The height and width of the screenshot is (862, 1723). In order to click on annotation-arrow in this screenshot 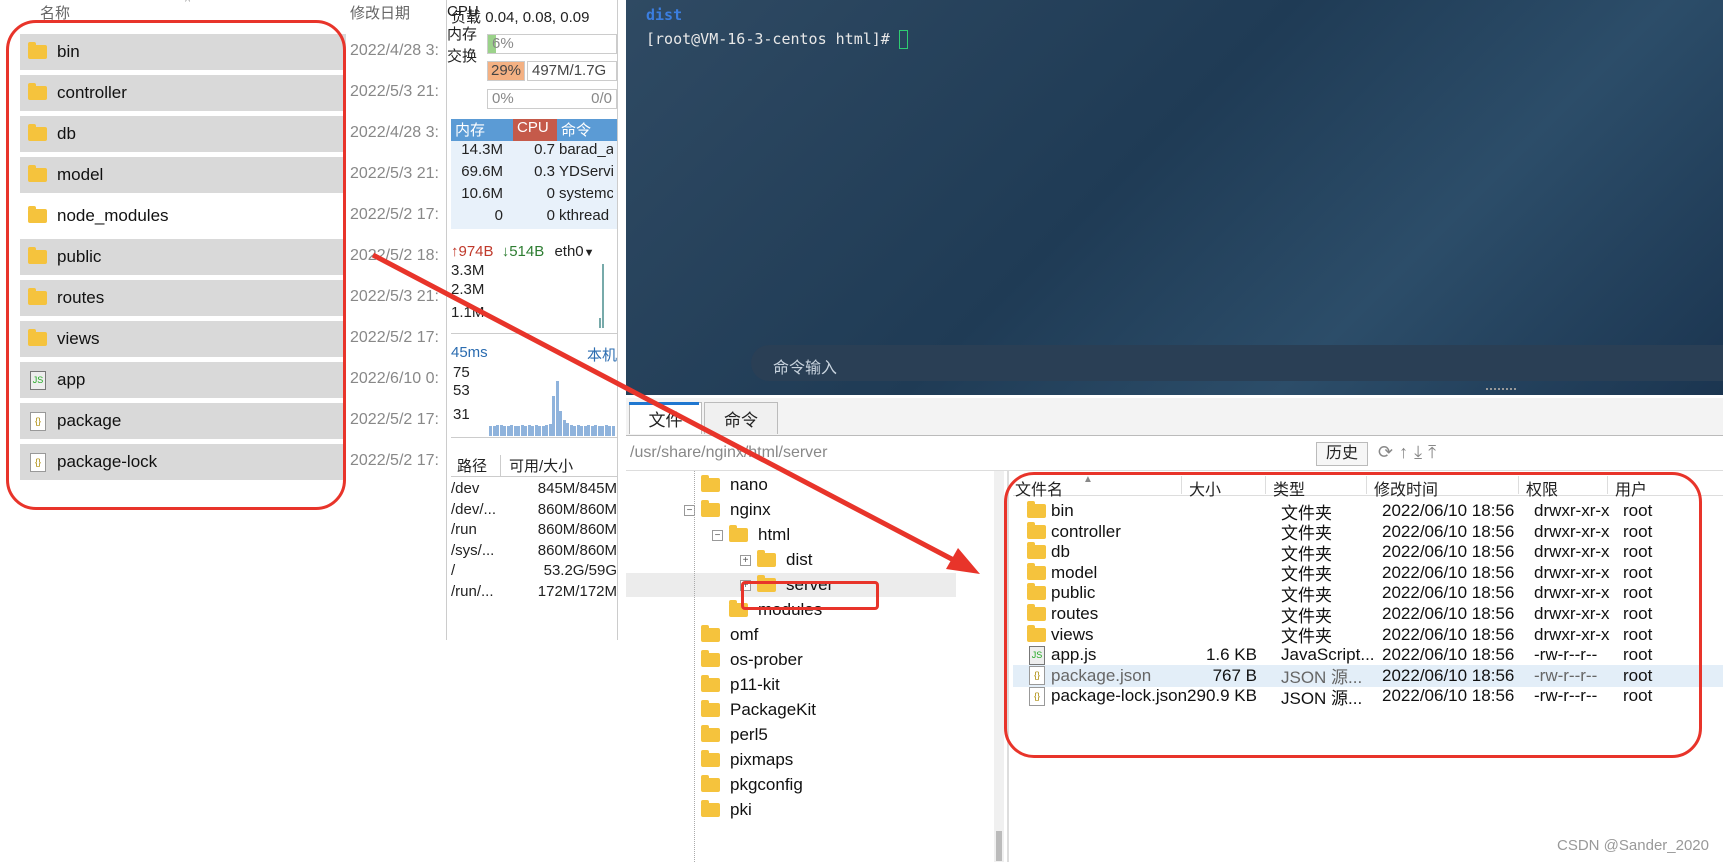, I will do `click(675, 413)`.